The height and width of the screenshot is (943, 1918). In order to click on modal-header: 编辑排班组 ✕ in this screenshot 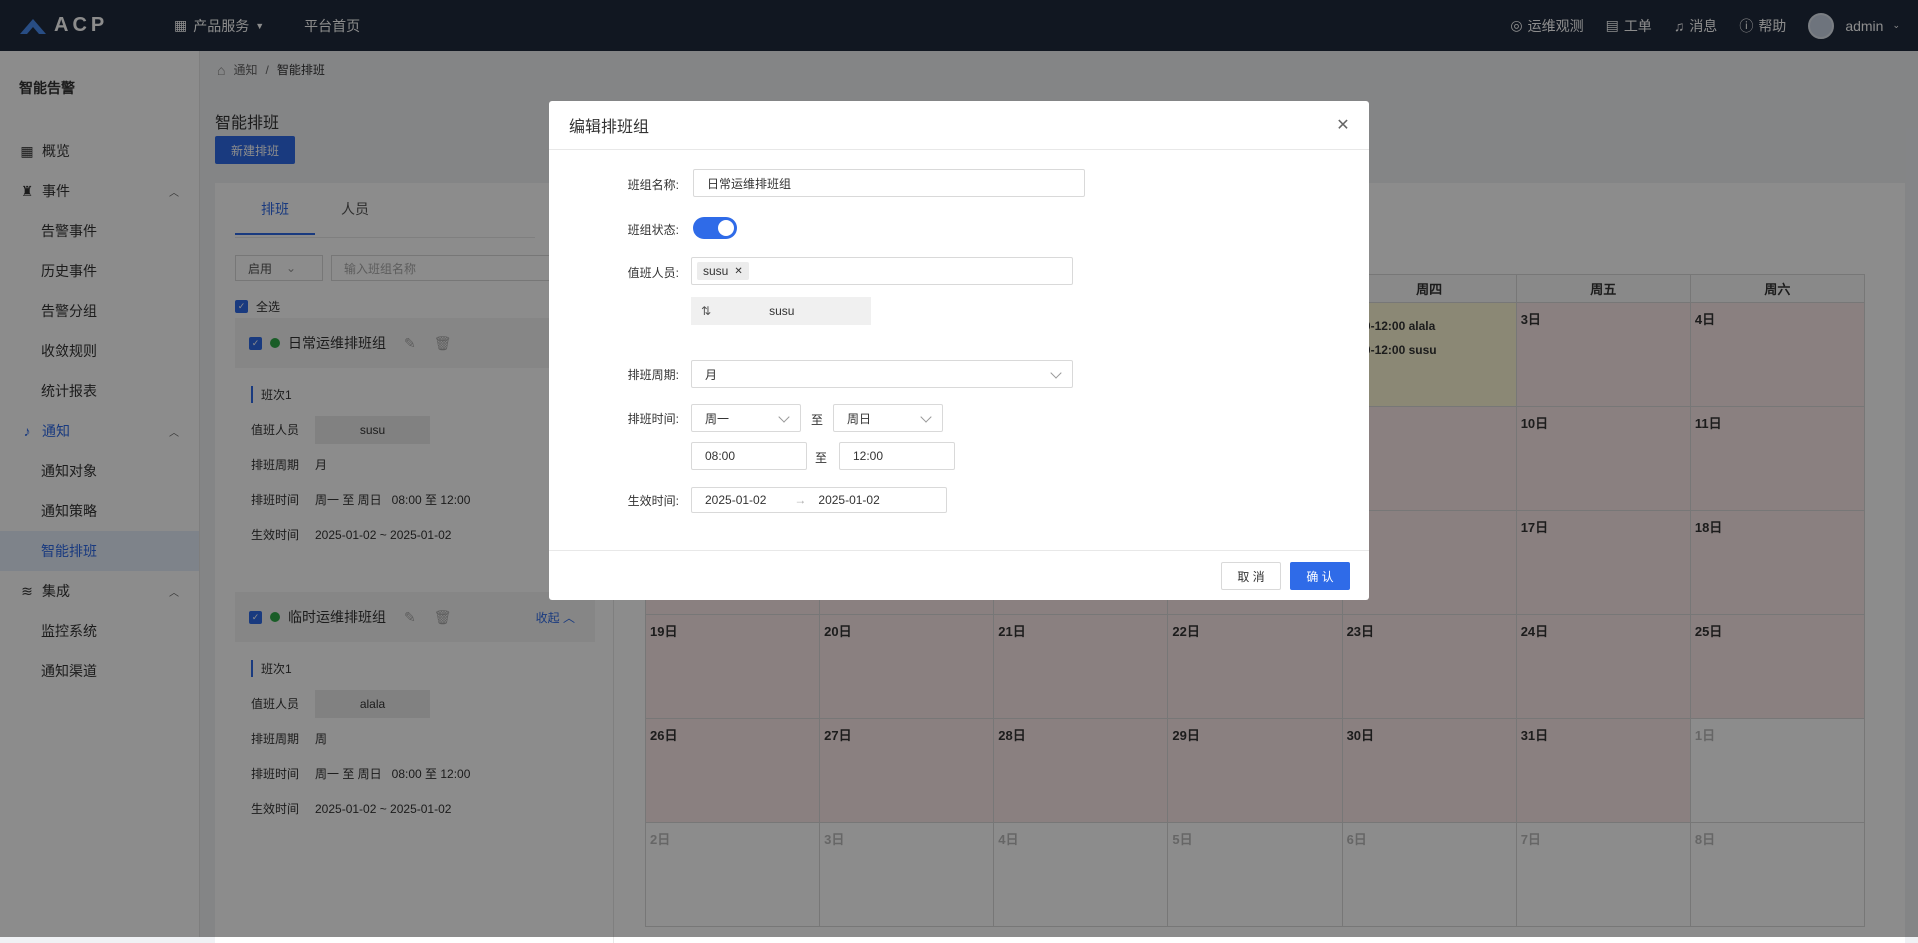, I will do `click(959, 125)`.